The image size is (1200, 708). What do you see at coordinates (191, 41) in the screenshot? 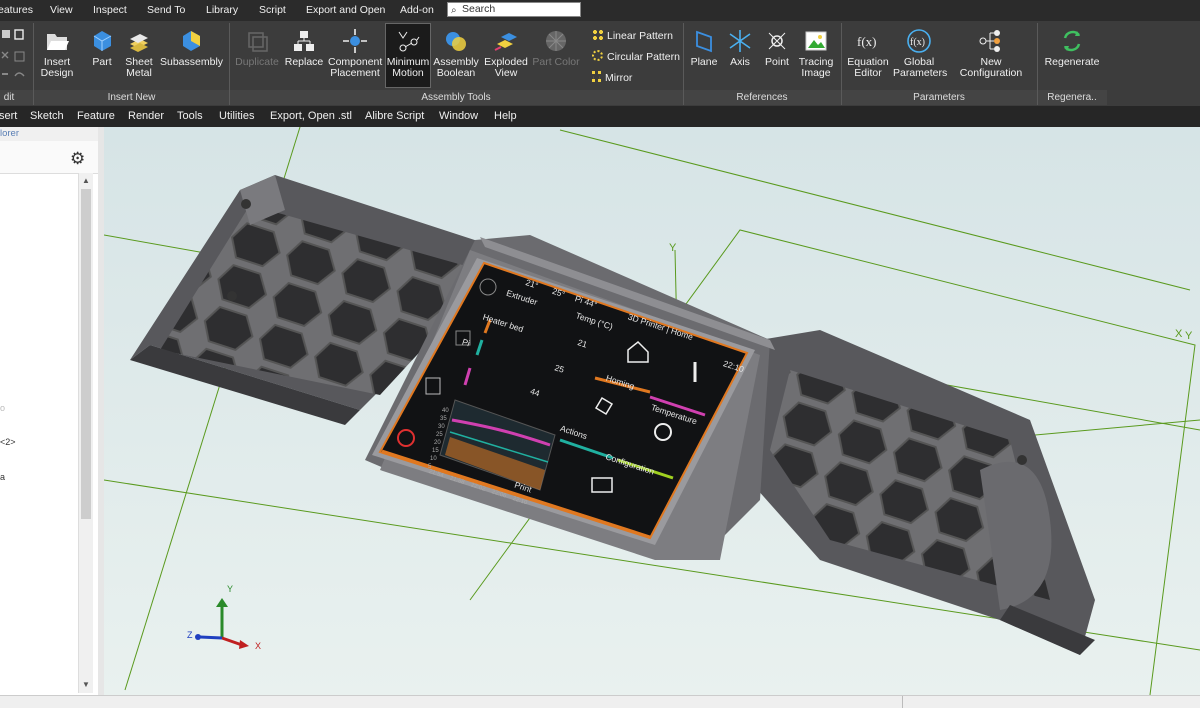
I see `subassembly-icon` at bounding box center [191, 41].